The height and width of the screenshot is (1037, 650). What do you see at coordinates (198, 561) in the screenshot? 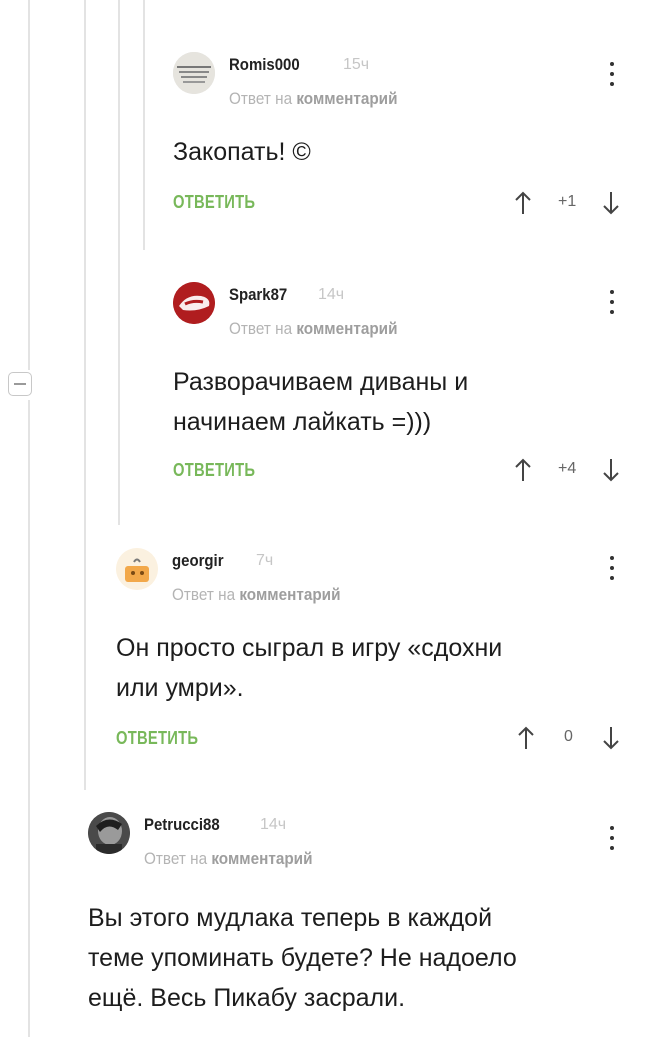
I see `username: georgir` at bounding box center [198, 561].